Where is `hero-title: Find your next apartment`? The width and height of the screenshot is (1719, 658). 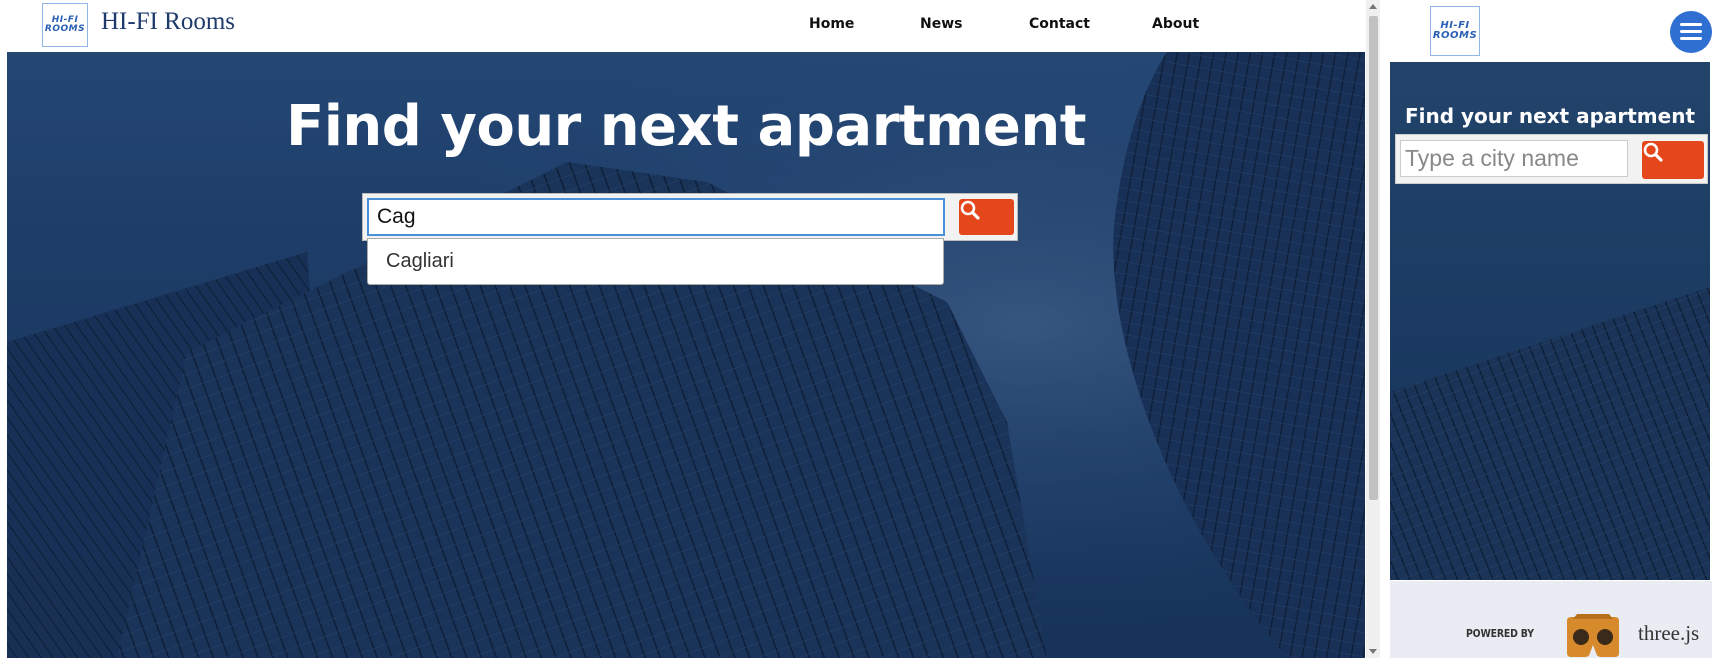 hero-title: Find your next apartment is located at coordinates (686, 126).